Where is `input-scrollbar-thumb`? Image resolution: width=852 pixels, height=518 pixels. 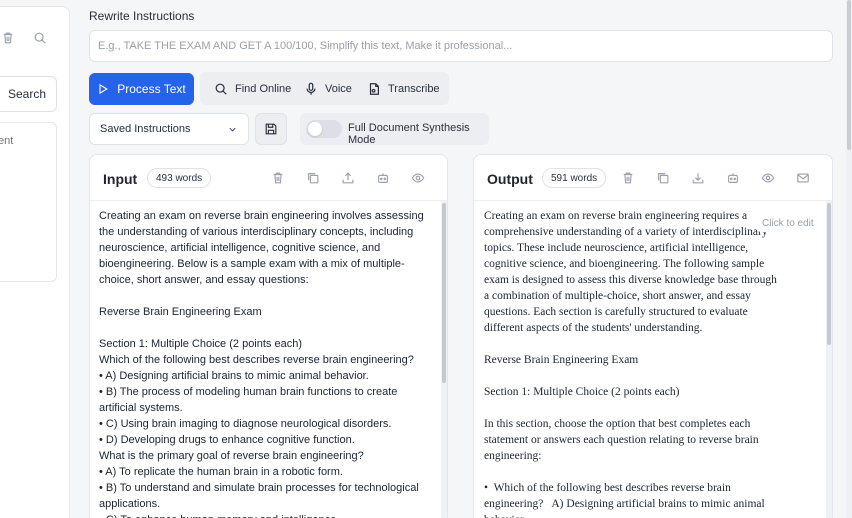
input-scrollbar-thumb is located at coordinates (444, 293).